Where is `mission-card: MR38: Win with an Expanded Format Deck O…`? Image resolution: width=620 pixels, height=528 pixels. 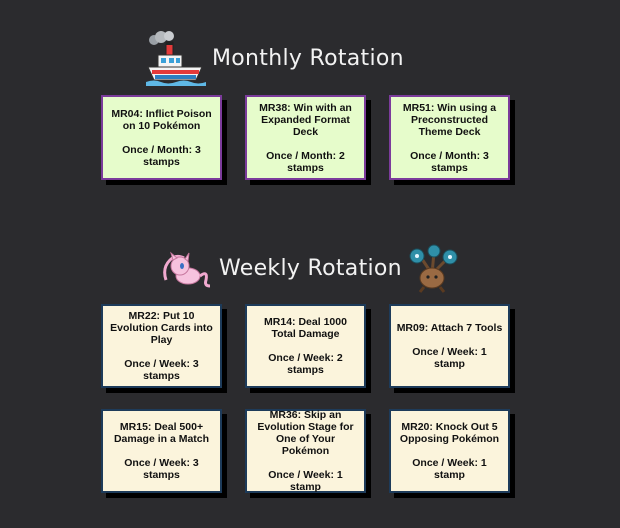 mission-card: MR38: Win with an Expanded Format Deck O… is located at coordinates (305, 137).